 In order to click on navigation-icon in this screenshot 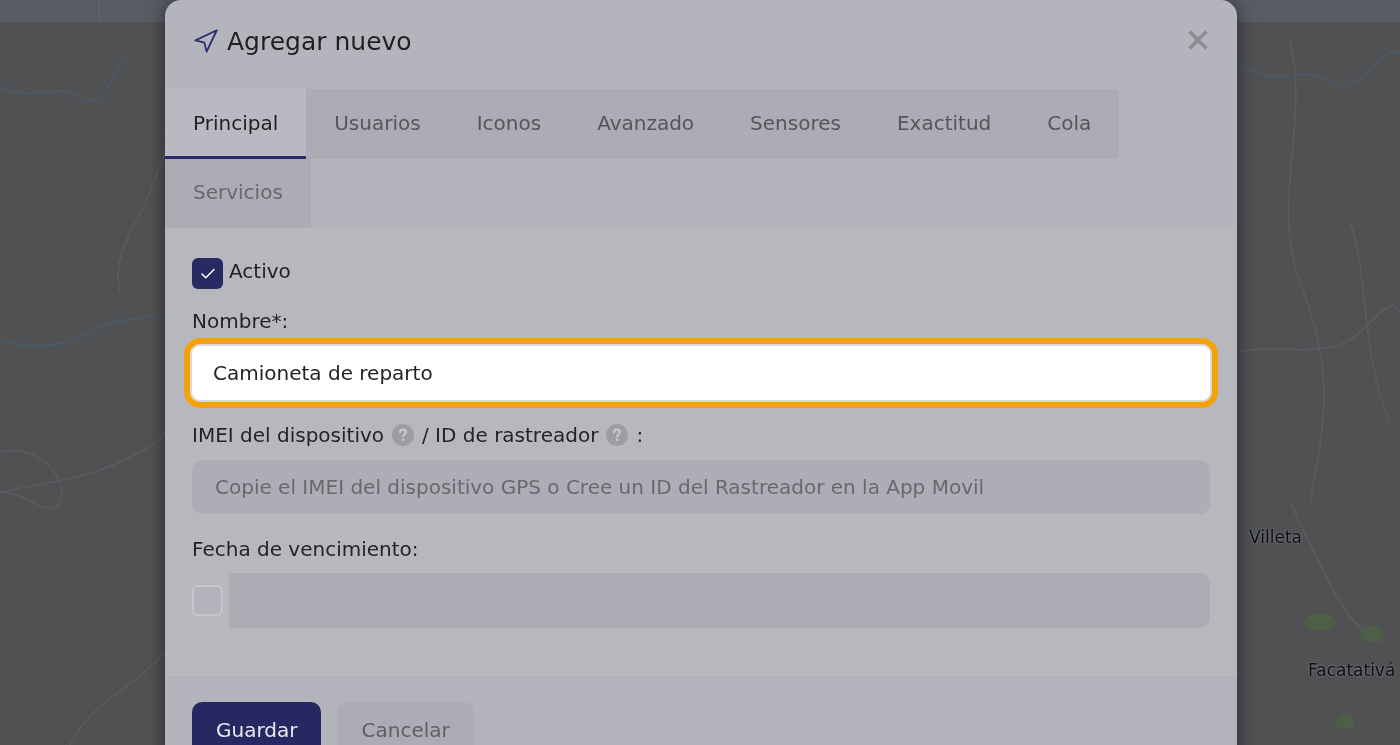, I will do `click(205, 41)`.